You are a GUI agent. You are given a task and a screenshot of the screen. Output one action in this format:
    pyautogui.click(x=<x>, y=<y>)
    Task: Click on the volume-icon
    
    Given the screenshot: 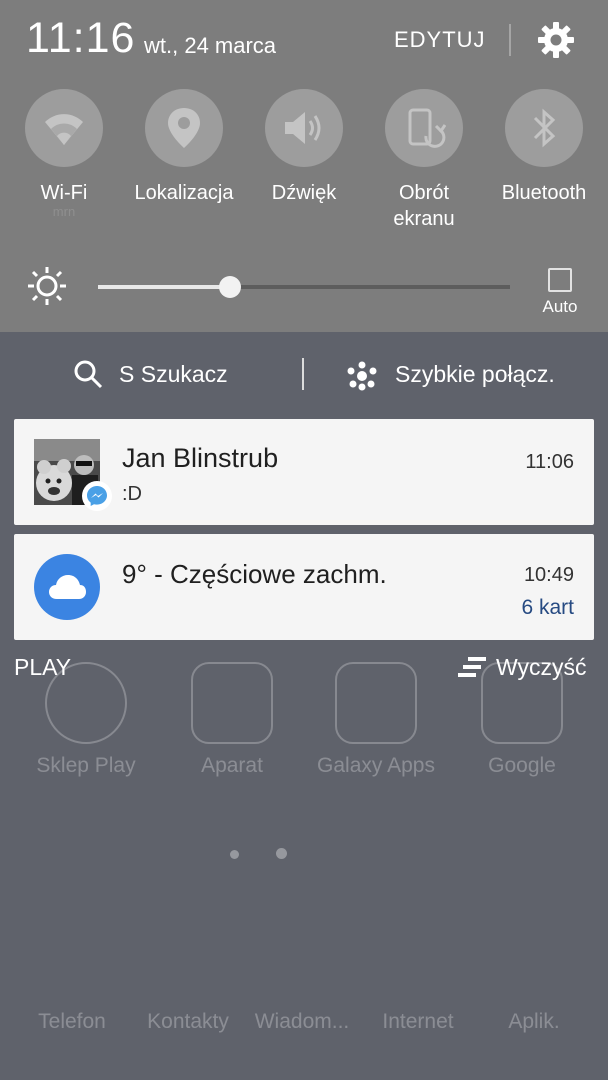 What is the action you would take?
    pyautogui.click(x=303, y=128)
    